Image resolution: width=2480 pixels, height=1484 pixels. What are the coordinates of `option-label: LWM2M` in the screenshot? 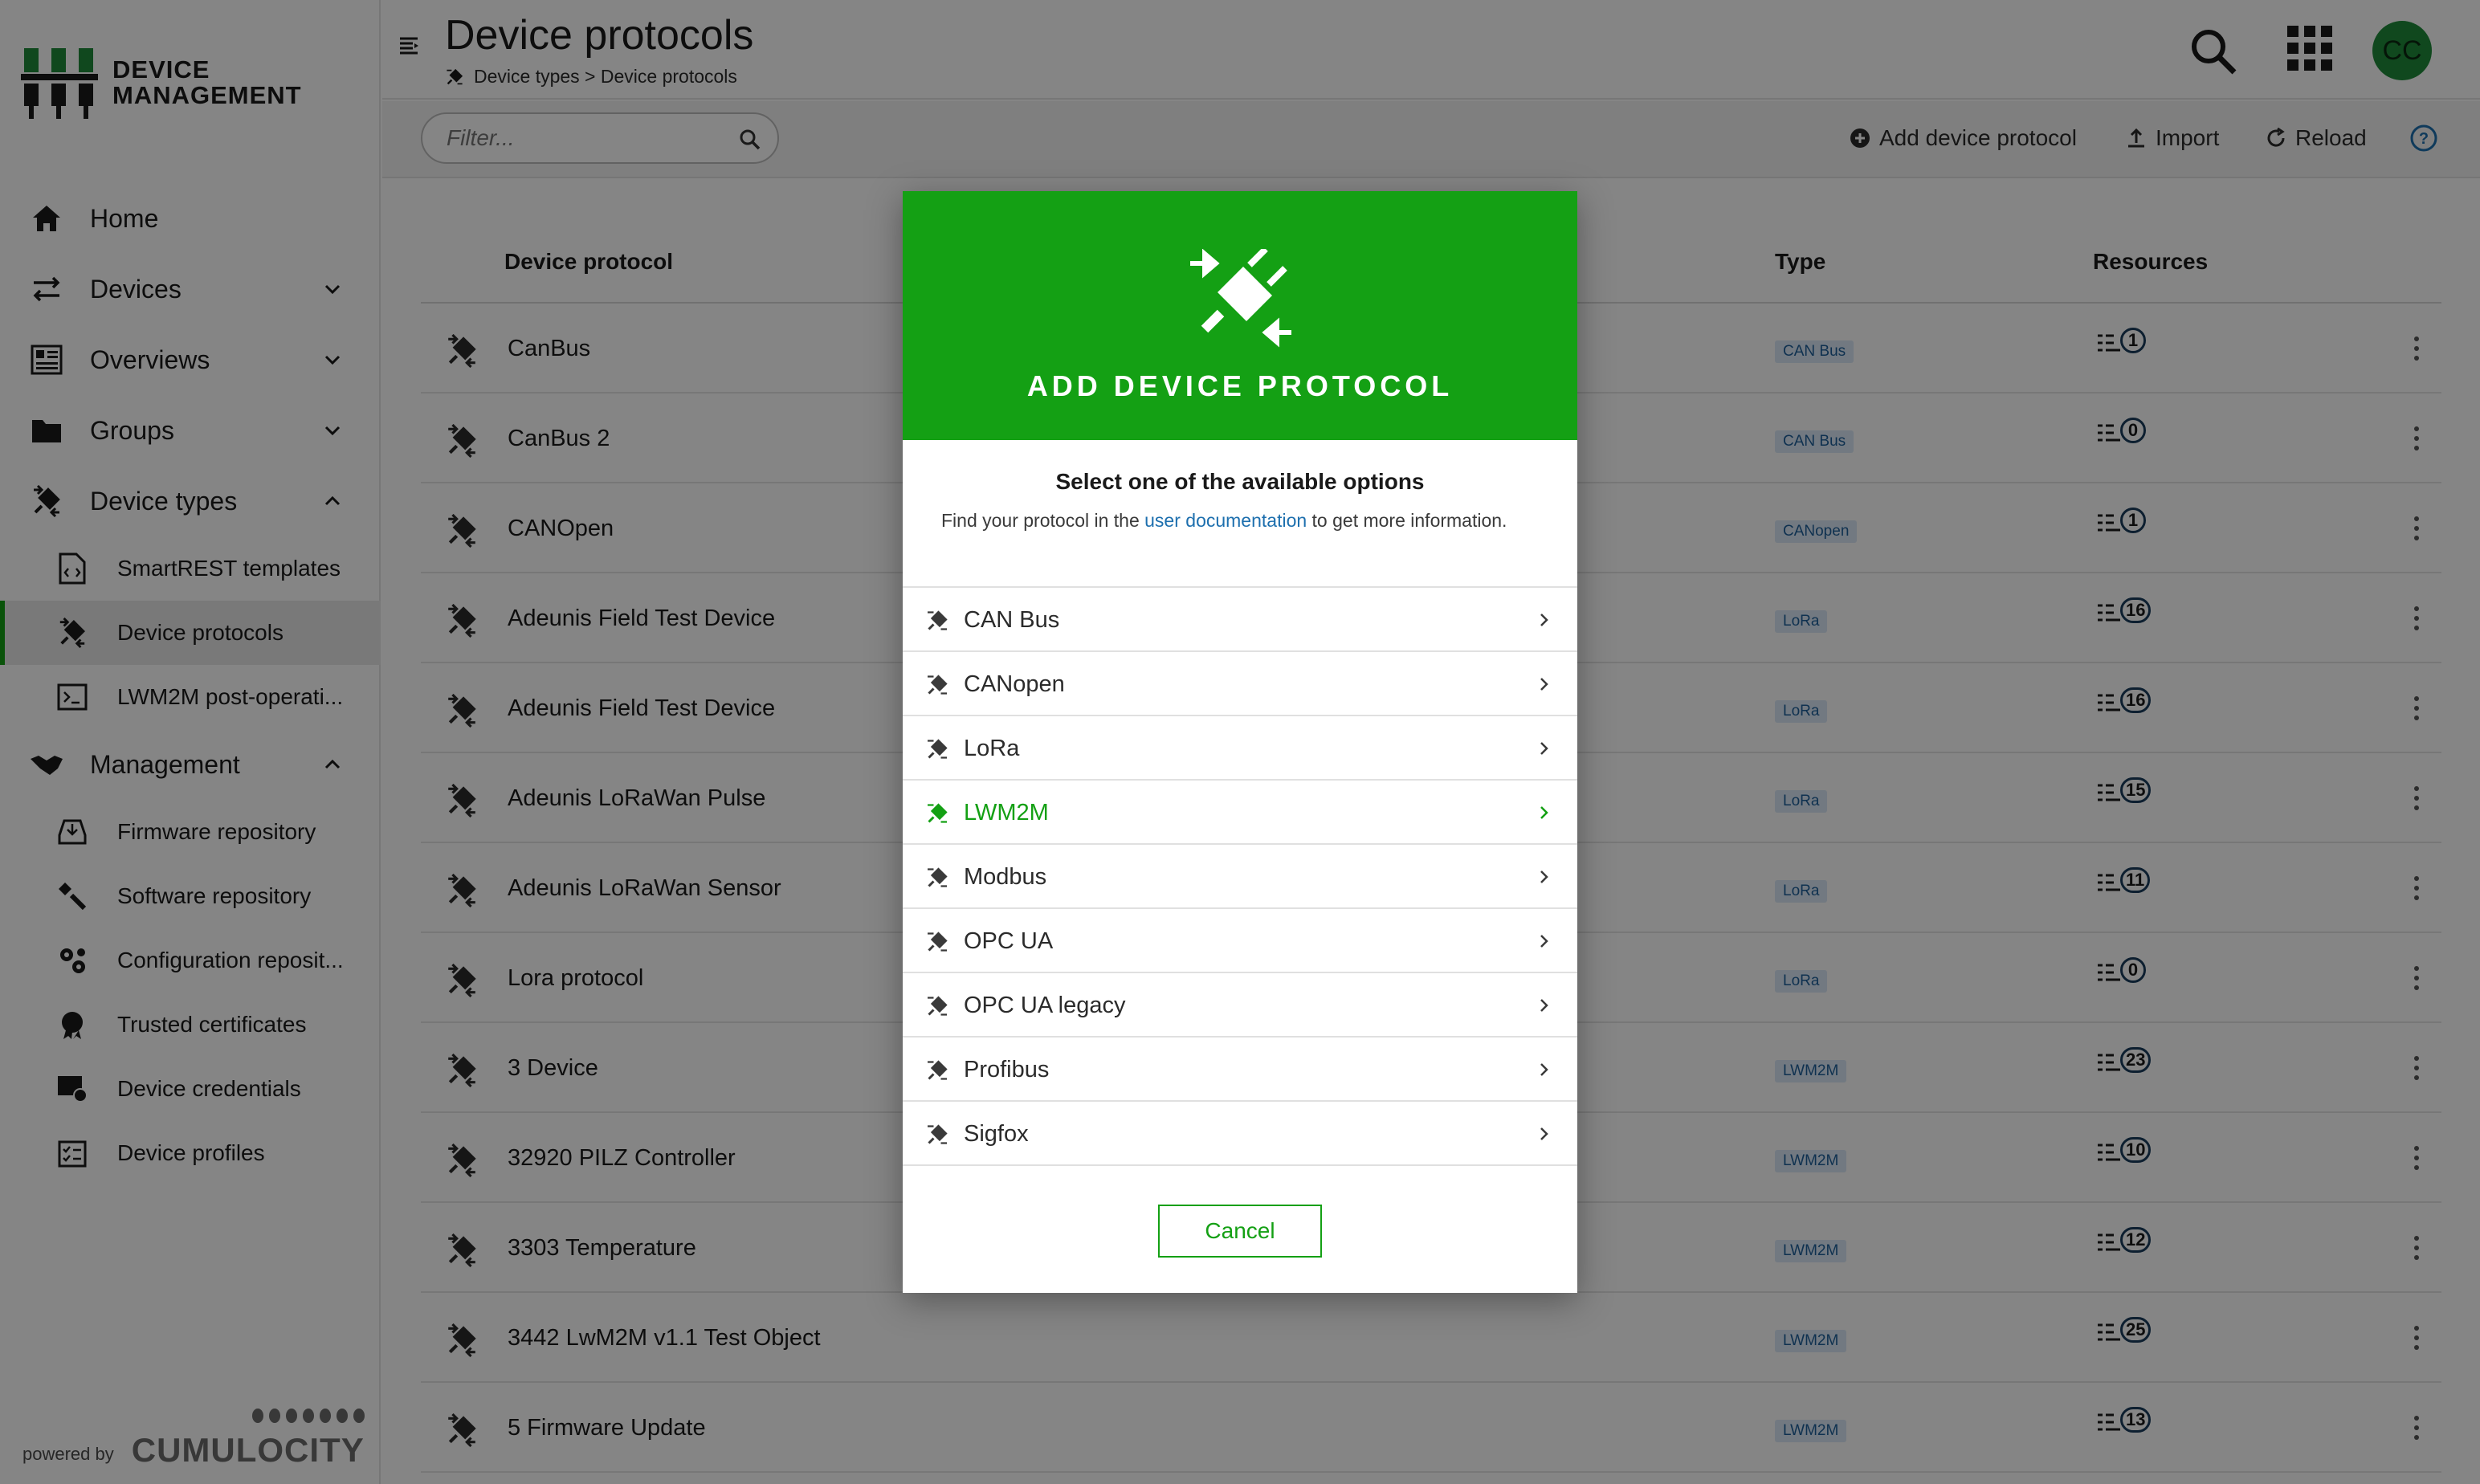 It's located at (1006, 813).